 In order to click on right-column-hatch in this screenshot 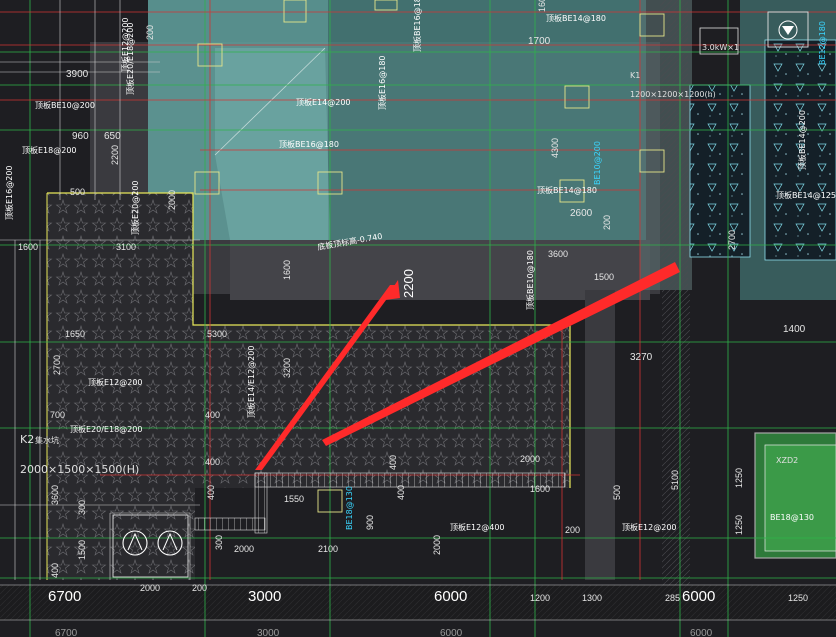, I will do `click(674, 145)`.